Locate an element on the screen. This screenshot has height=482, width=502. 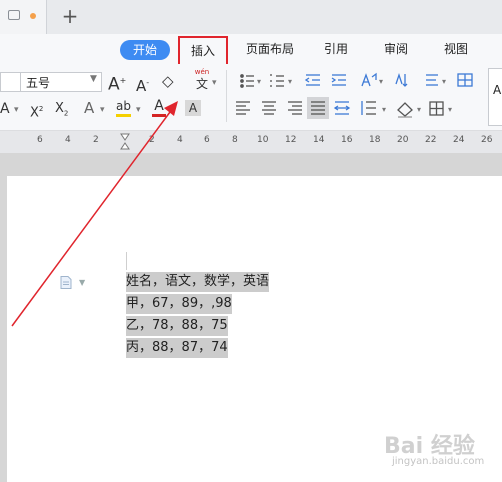
font-size-value: 五号 is located at coordinates (38, 83).